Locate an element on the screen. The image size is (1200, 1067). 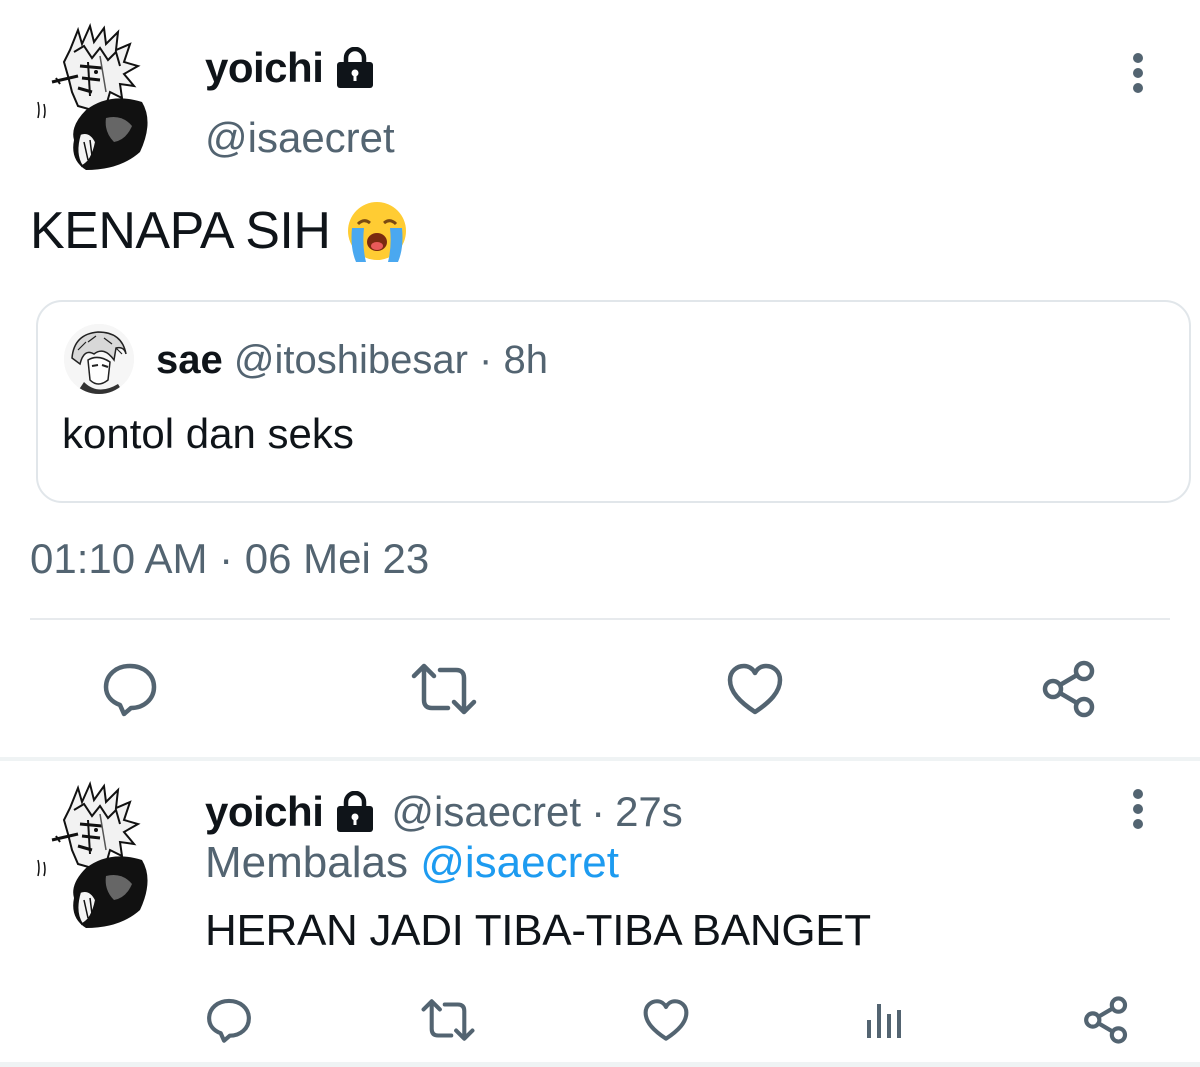
reply-age: 27s is located at coordinates (649, 811).